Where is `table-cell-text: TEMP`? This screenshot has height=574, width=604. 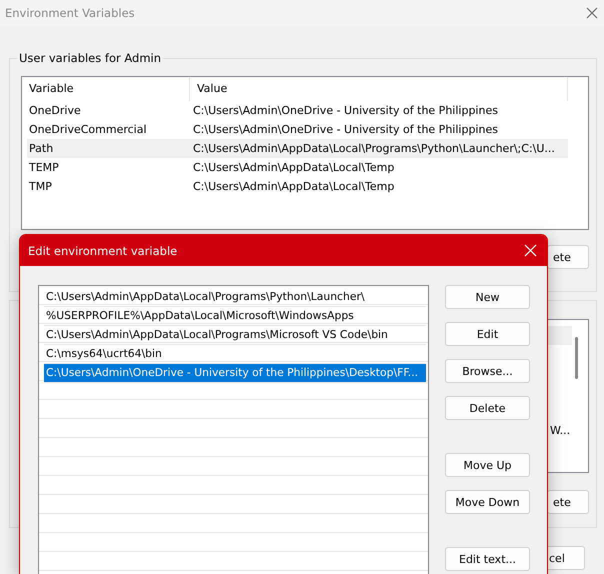 table-cell-text: TEMP is located at coordinates (44, 167).